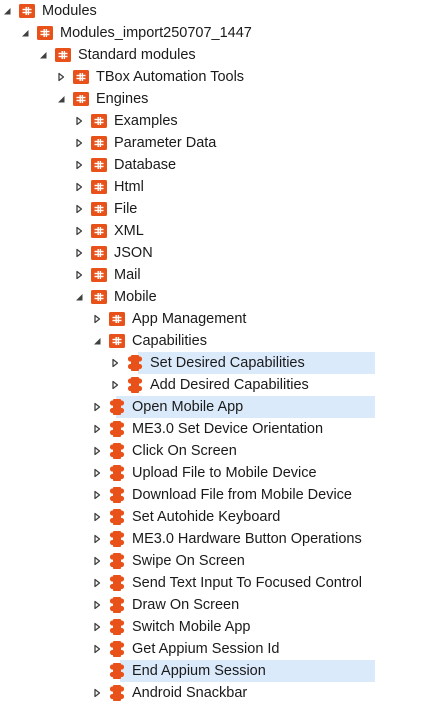  Describe the element at coordinates (222, 231) in the screenshot. I see `tree-node-xml: XML` at that location.